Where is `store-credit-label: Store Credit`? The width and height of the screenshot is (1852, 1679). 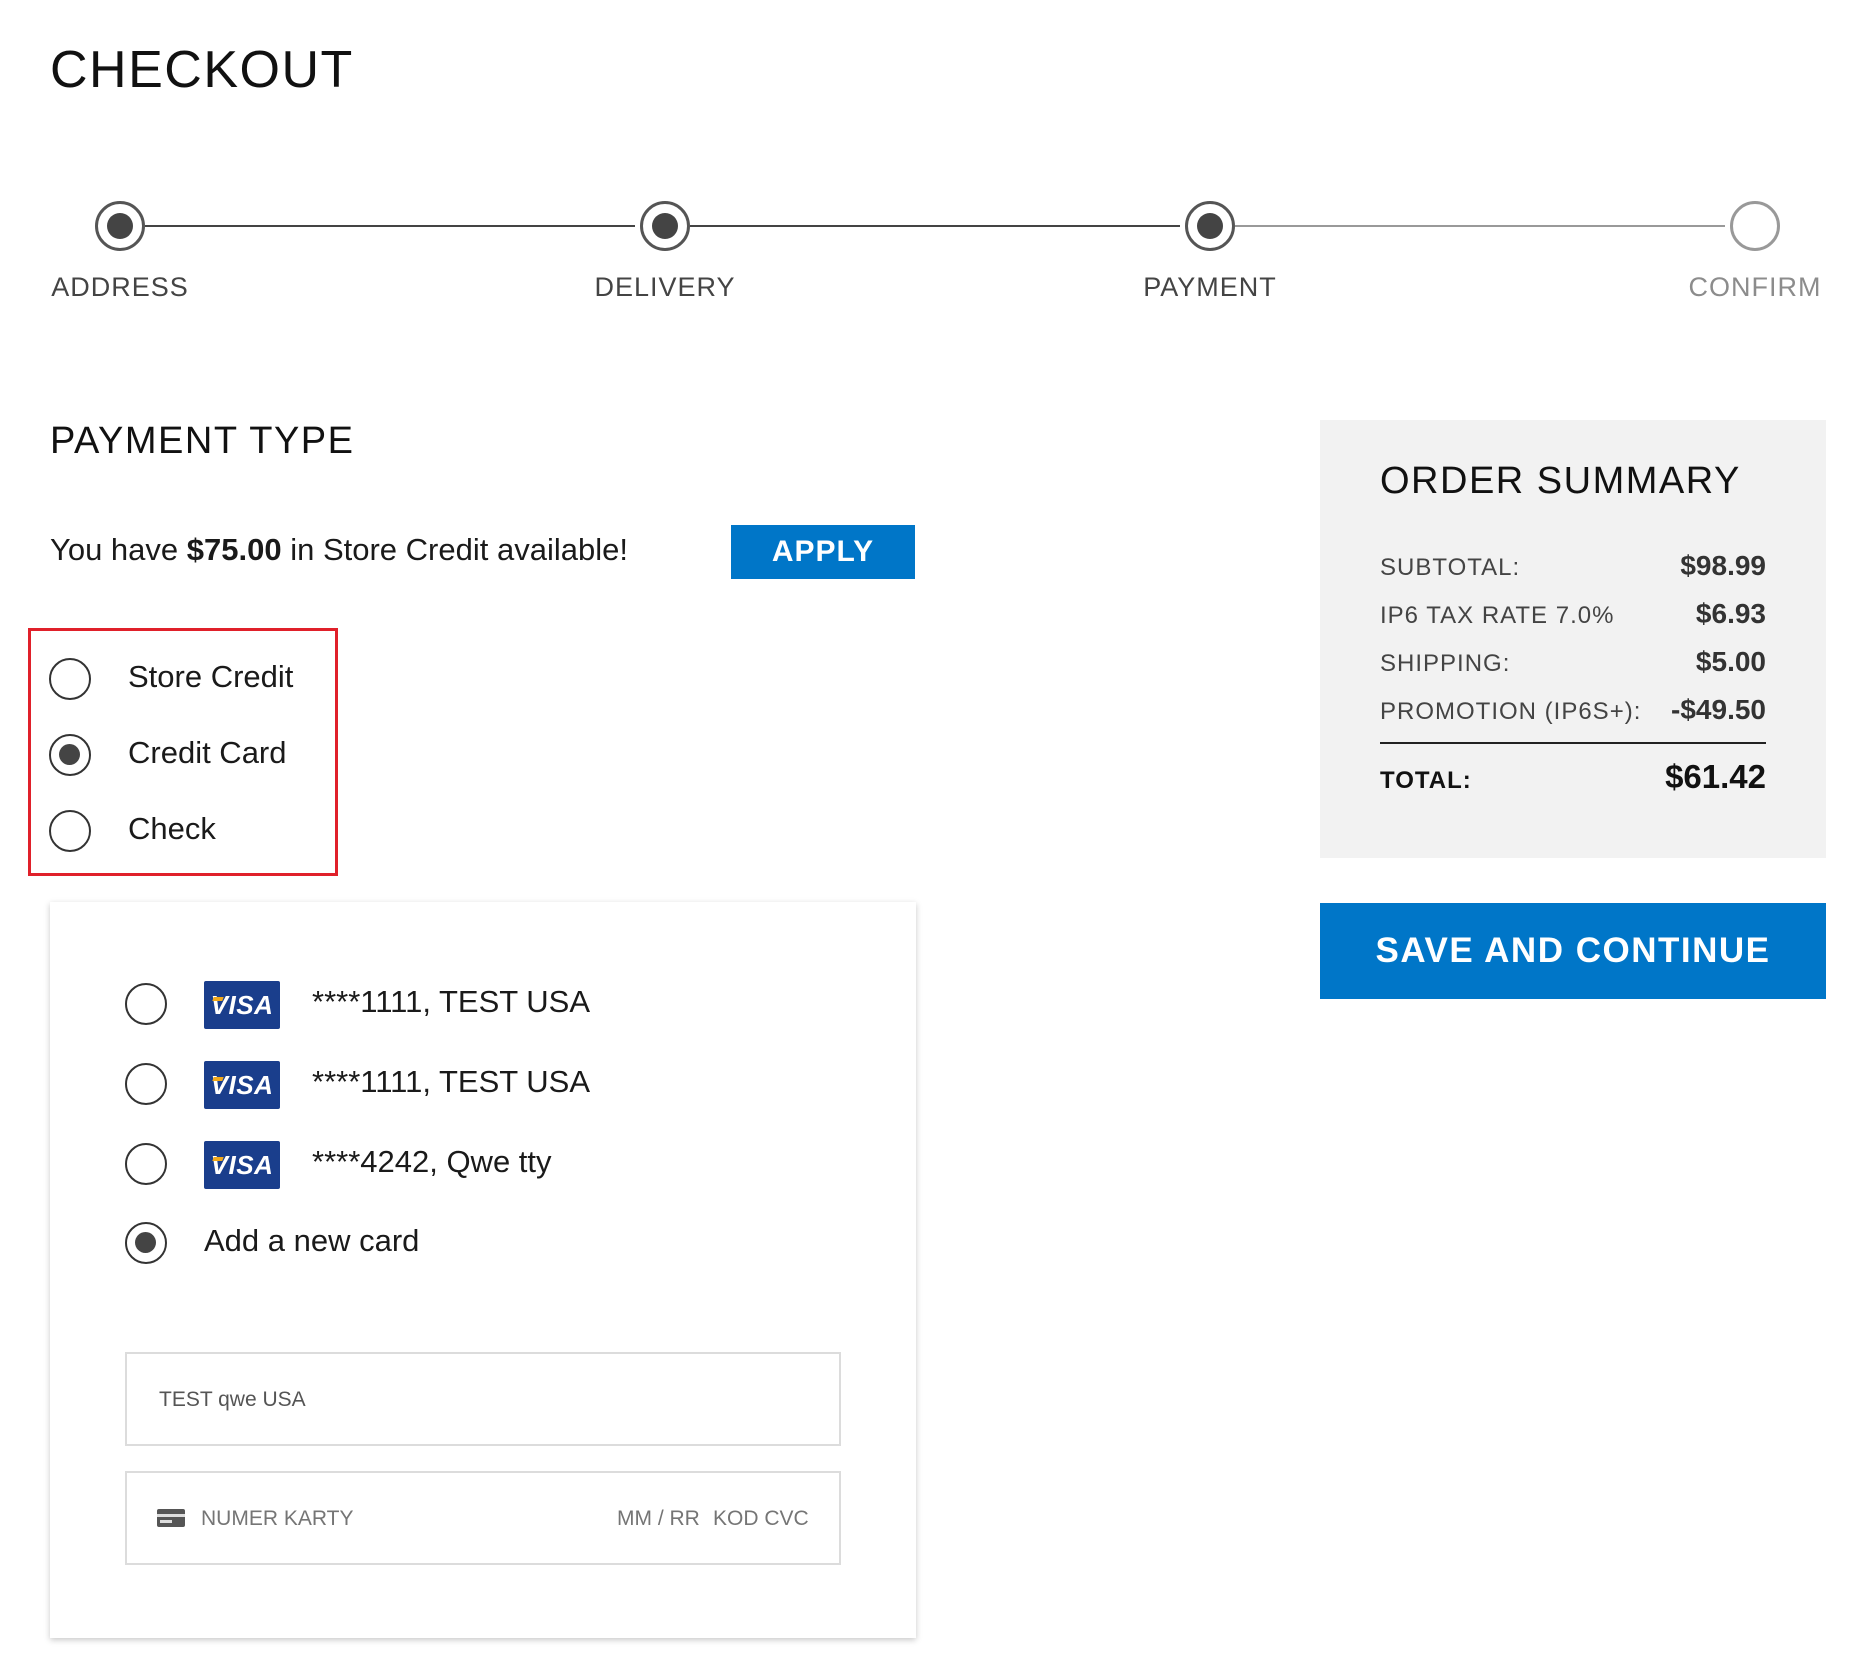
store-credit-label: Store Credit is located at coordinates (210, 677).